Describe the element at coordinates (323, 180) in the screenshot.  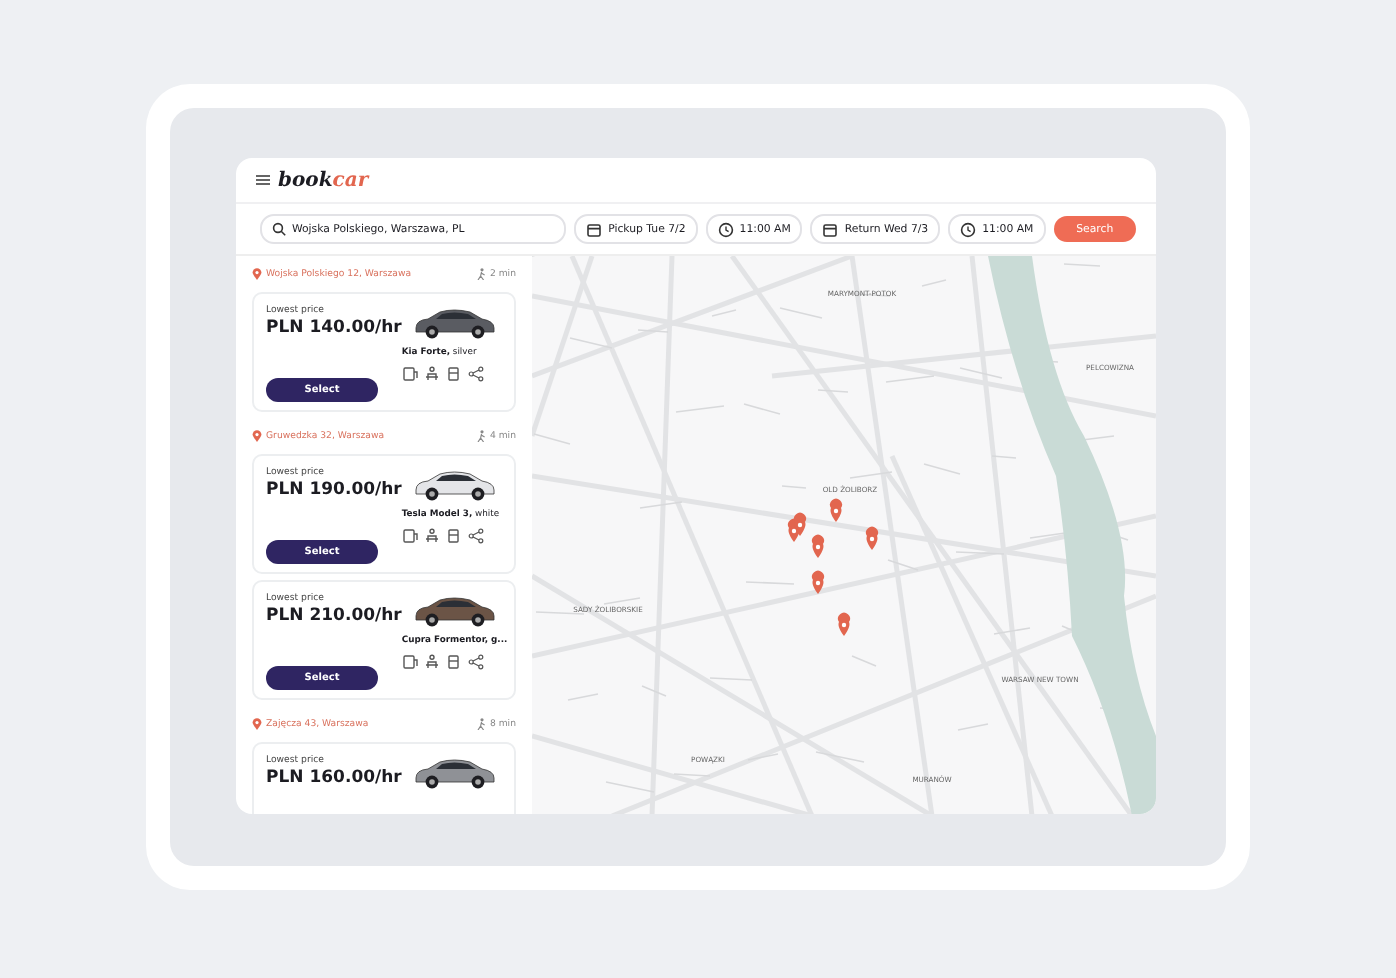
I see `logo: bookcar` at that location.